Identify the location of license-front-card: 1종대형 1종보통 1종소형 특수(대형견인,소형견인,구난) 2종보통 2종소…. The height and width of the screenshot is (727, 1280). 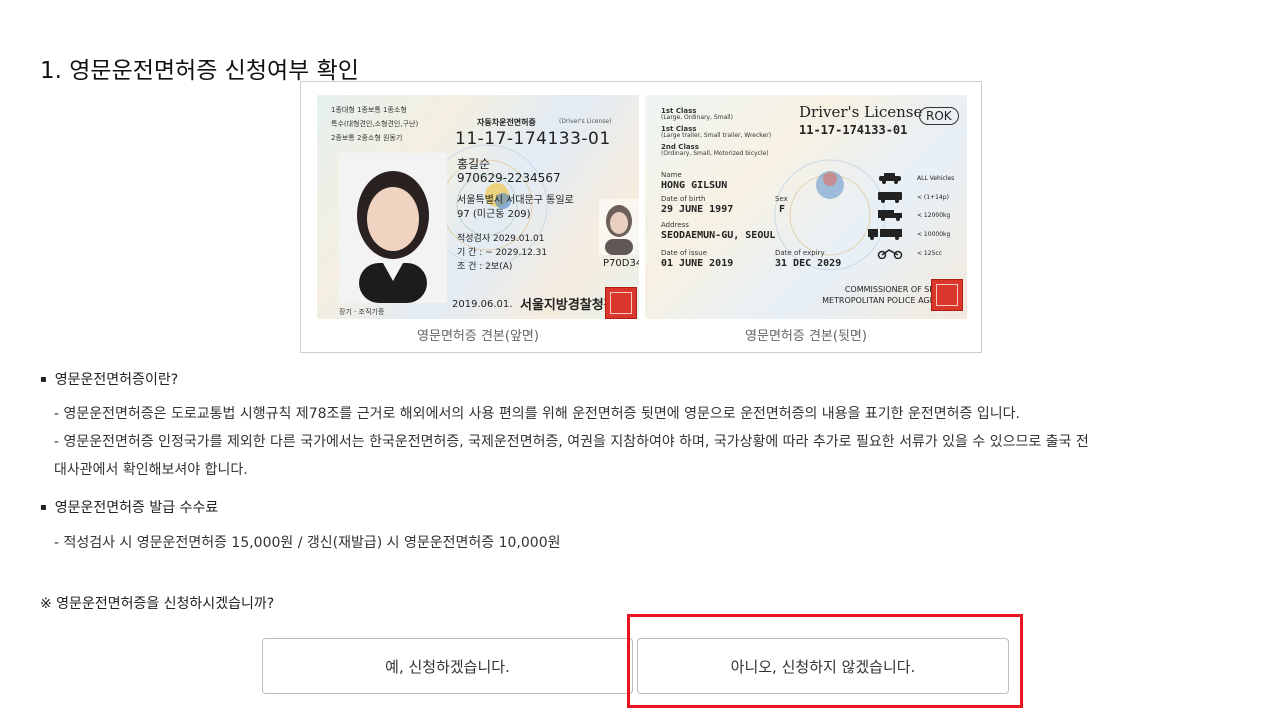
(478, 207).